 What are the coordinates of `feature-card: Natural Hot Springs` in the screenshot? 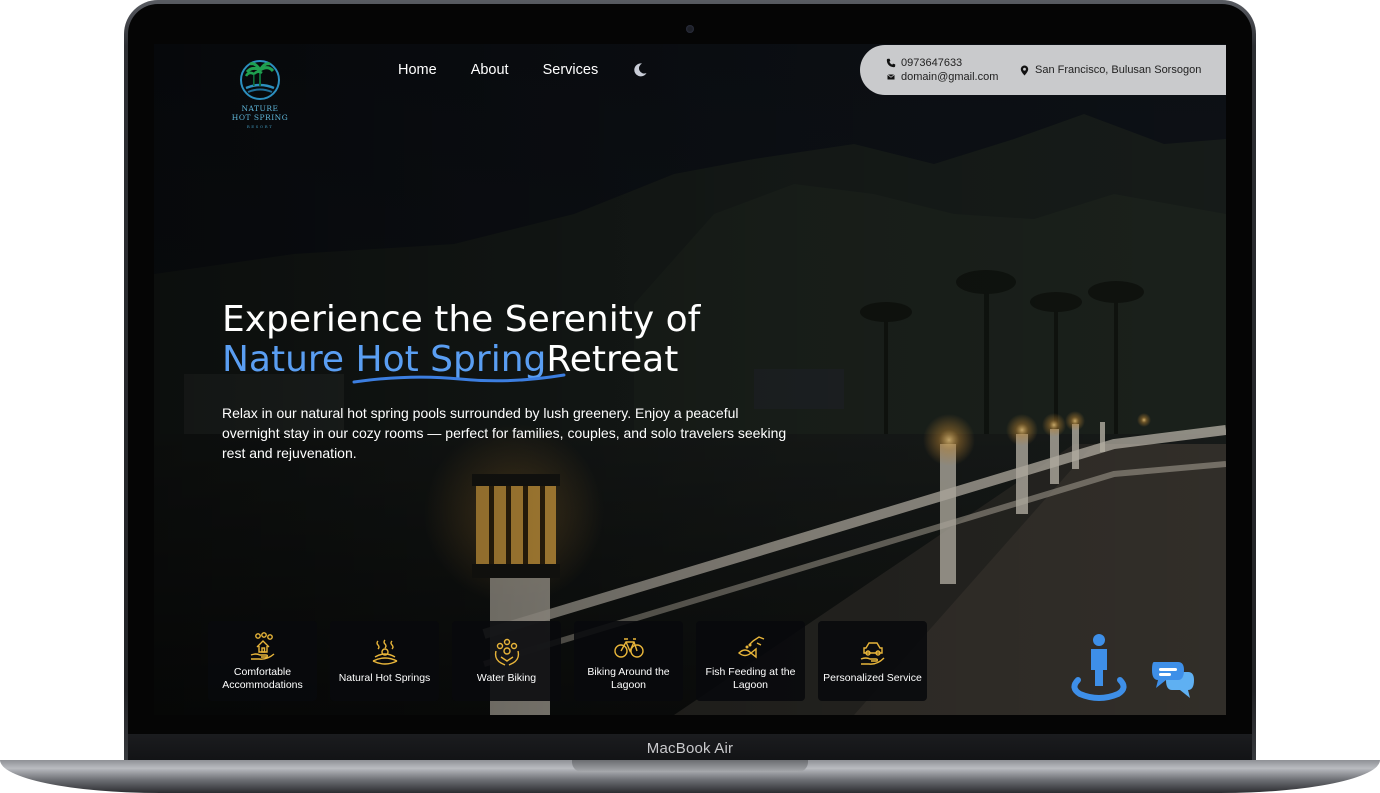 It's located at (384, 661).